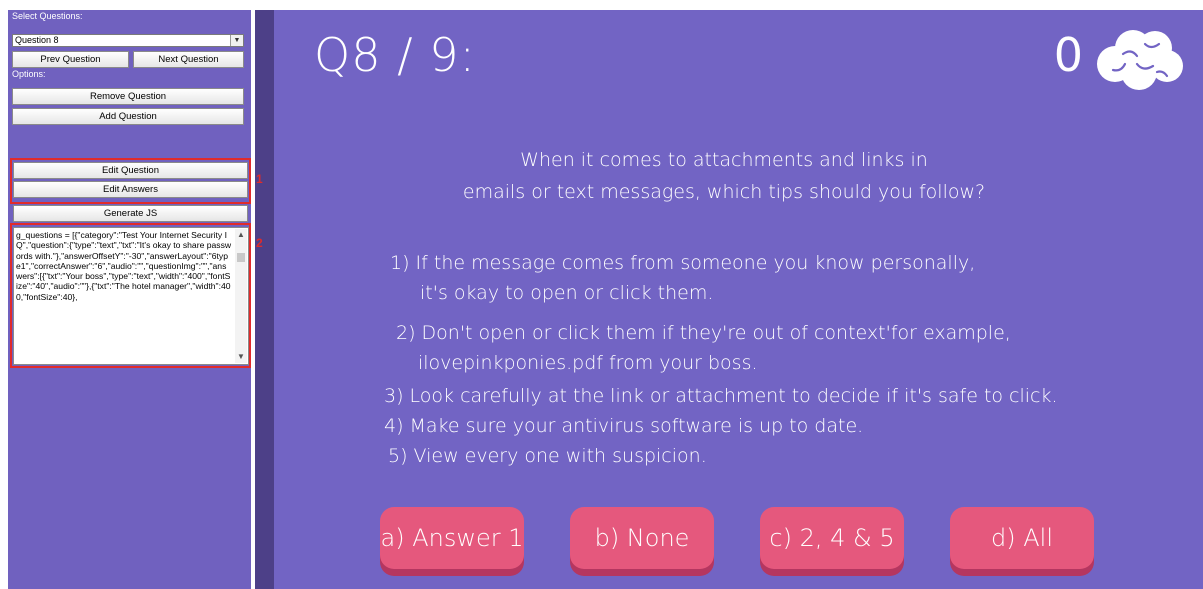  I want to click on answer-button-d: d) All, so click(1022, 538).